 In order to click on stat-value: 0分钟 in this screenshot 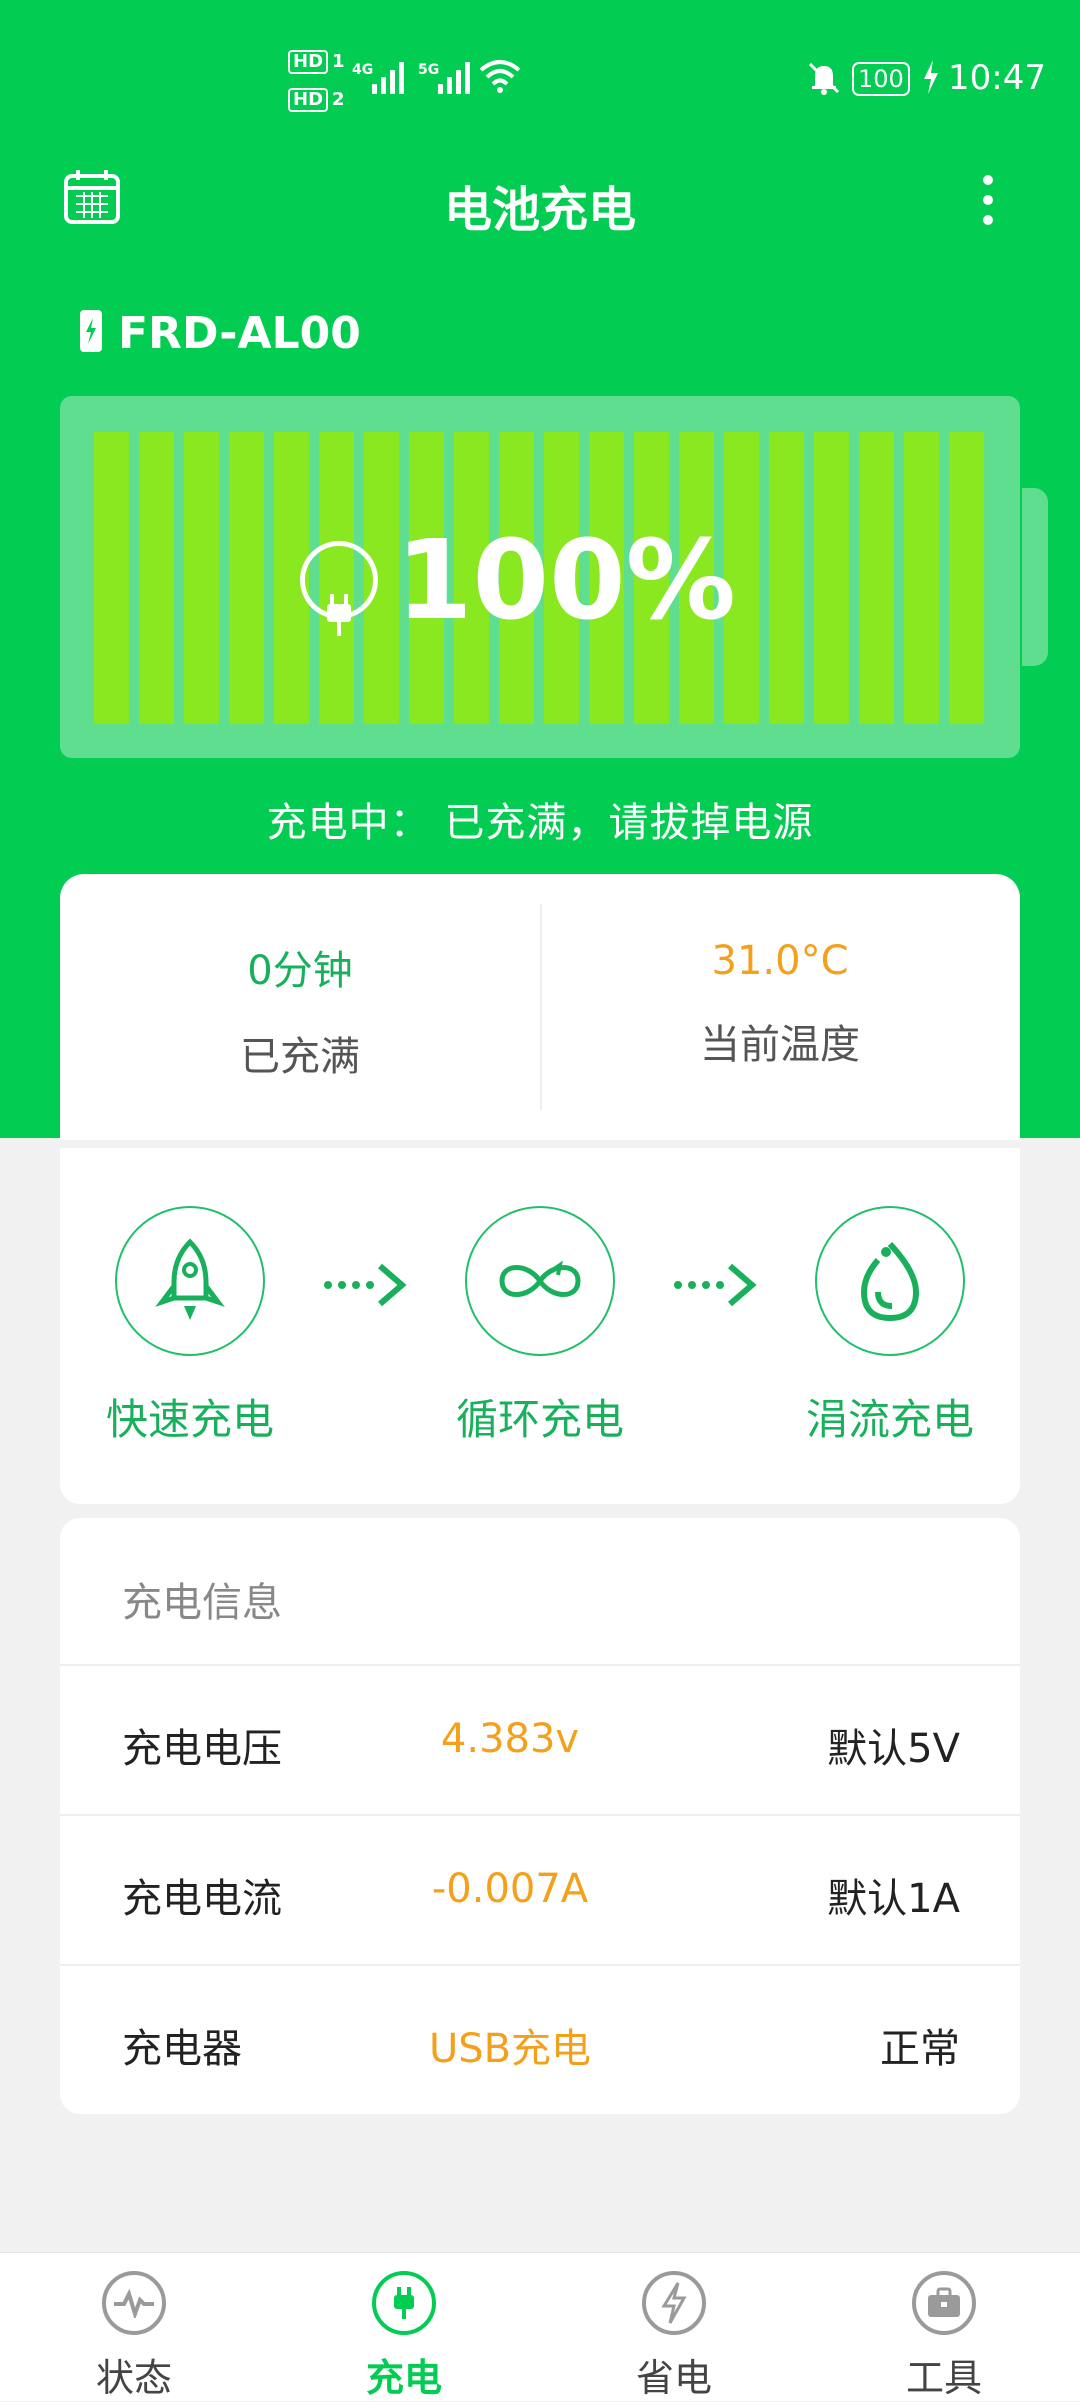, I will do `click(300, 971)`.